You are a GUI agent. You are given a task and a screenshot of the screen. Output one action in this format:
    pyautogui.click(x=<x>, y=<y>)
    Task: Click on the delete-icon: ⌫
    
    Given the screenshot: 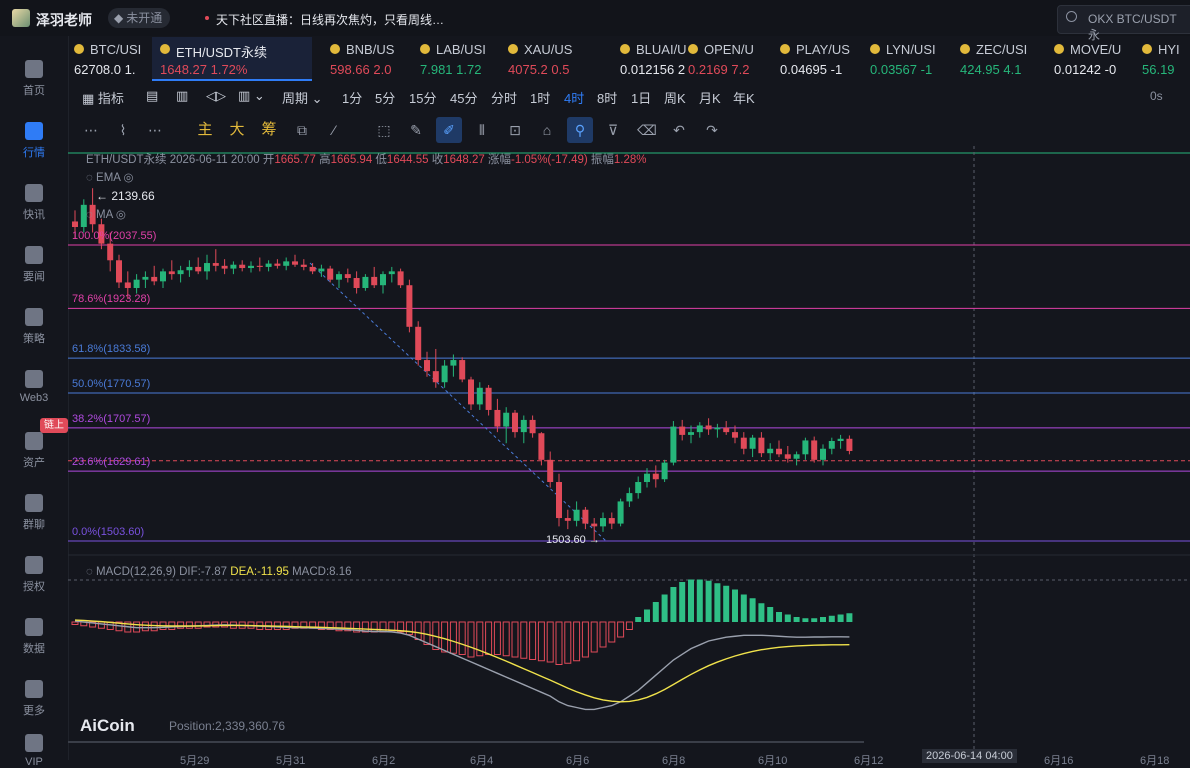 What is the action you would take?
    pyautogui.click(x=647, y=130)
    